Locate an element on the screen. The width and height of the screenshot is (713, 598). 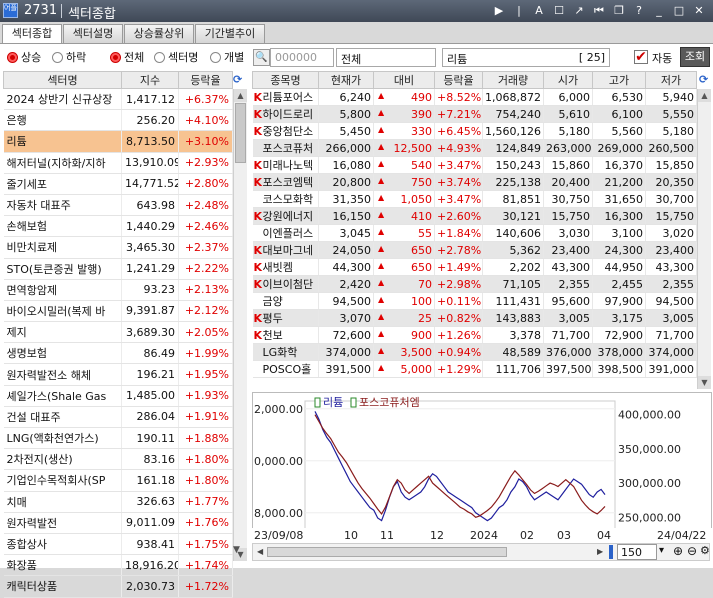
zoom-out-icon: ⊖ is located at coordinates (692, 551).